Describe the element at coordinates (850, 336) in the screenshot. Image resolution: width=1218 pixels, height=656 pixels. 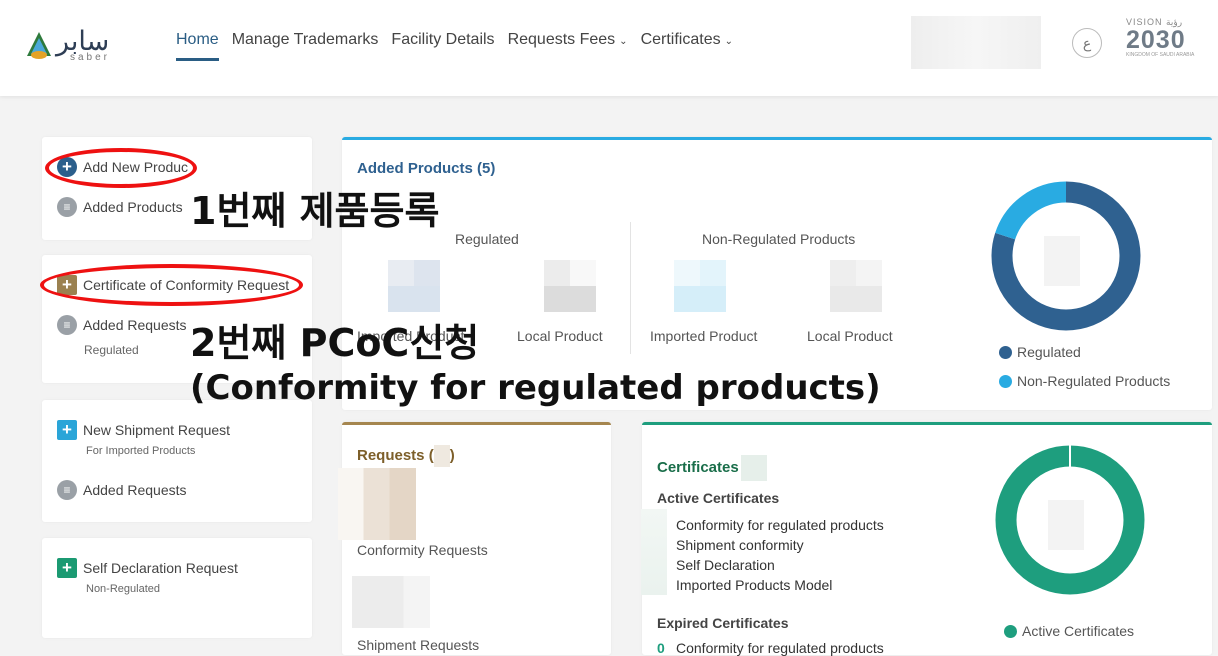
I see `local-product-label-2: Local Product` at that location.